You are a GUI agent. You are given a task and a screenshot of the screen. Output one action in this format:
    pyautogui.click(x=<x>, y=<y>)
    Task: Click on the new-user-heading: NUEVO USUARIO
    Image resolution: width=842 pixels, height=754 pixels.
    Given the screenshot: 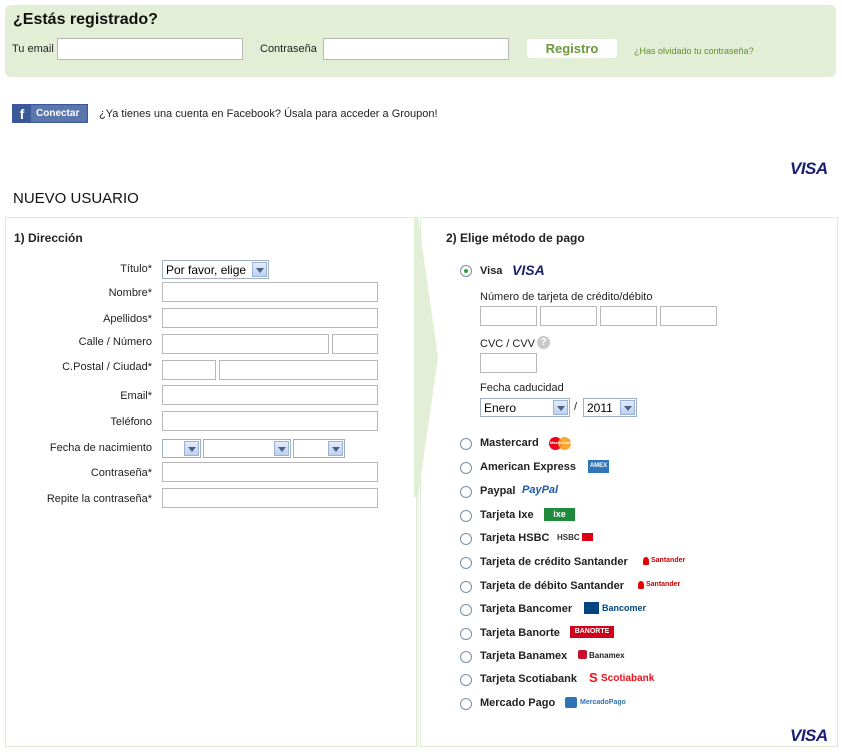 What is the action you would take?
    pyautogui.click(x=76, y=198)
    